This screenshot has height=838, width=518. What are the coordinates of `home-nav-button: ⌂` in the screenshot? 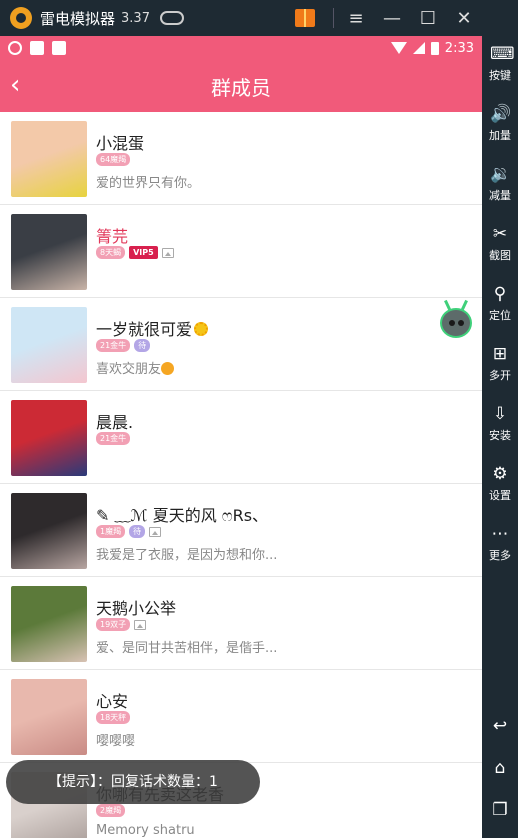 It's located at (500, 768).